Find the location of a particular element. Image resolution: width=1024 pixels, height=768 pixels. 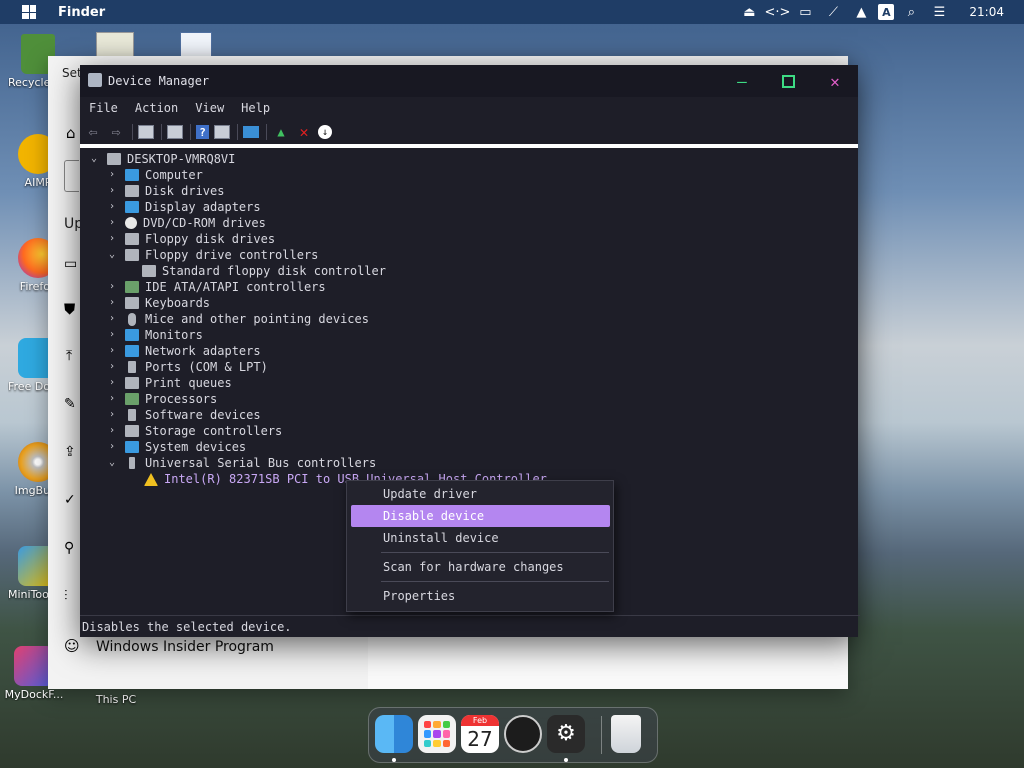

trash-icon is located at coordinates (626, 734).